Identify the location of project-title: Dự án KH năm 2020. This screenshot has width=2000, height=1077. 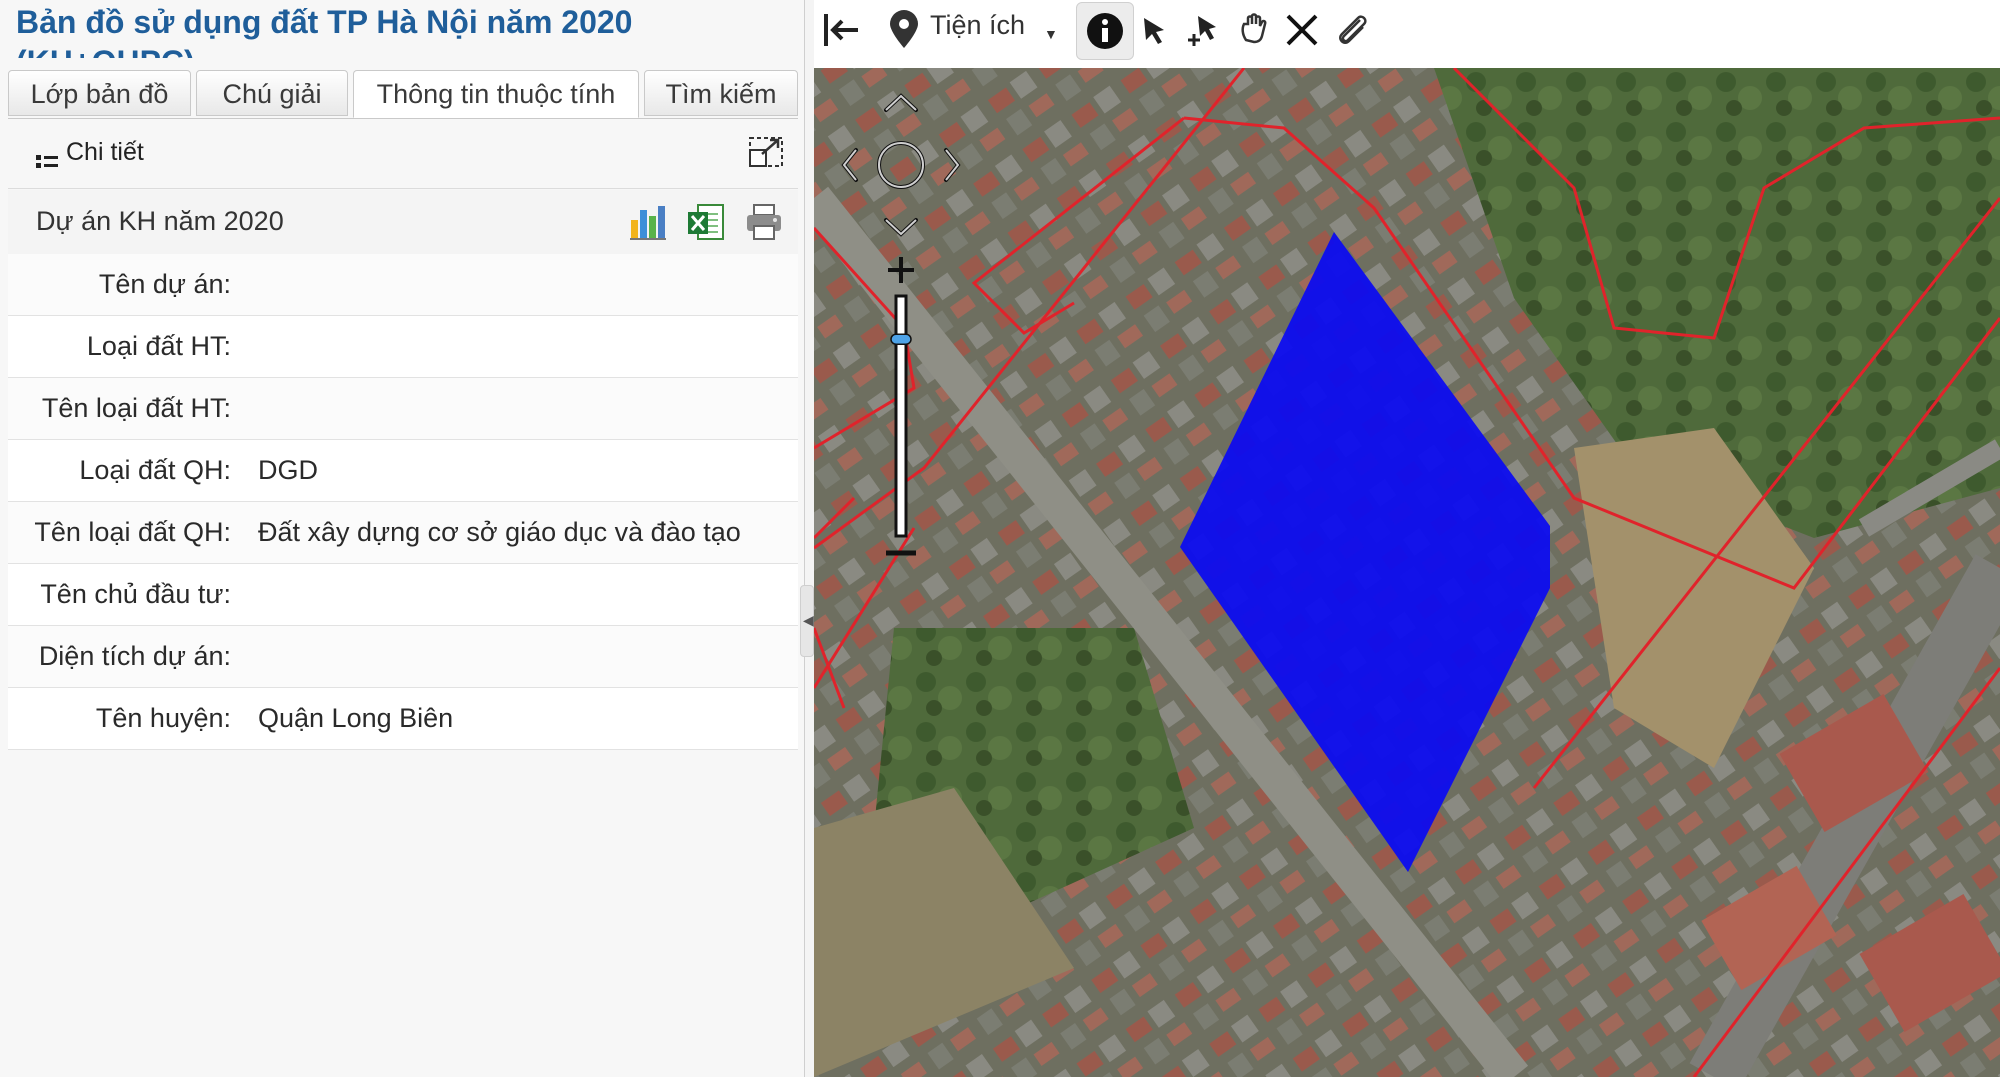
(160, 221).